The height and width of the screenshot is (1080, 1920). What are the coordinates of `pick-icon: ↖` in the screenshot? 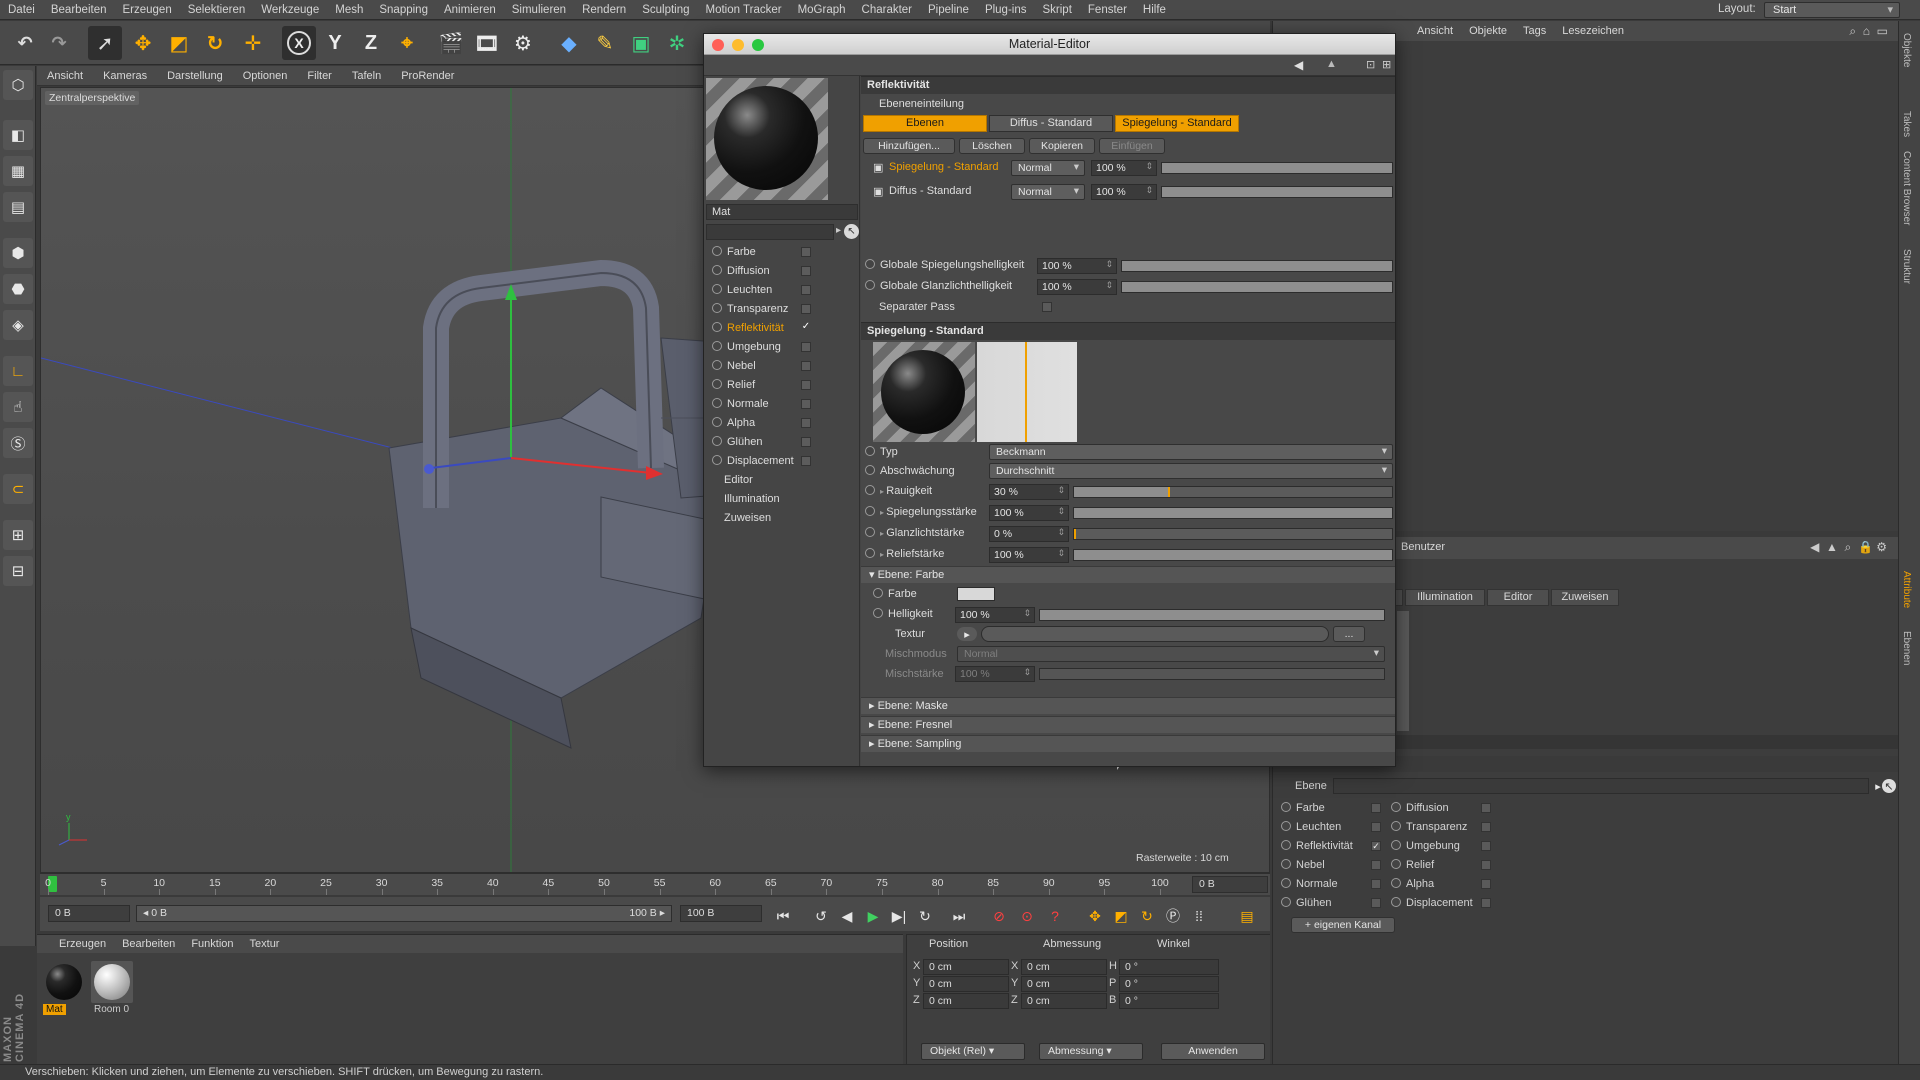 It's located at (1889, 786).